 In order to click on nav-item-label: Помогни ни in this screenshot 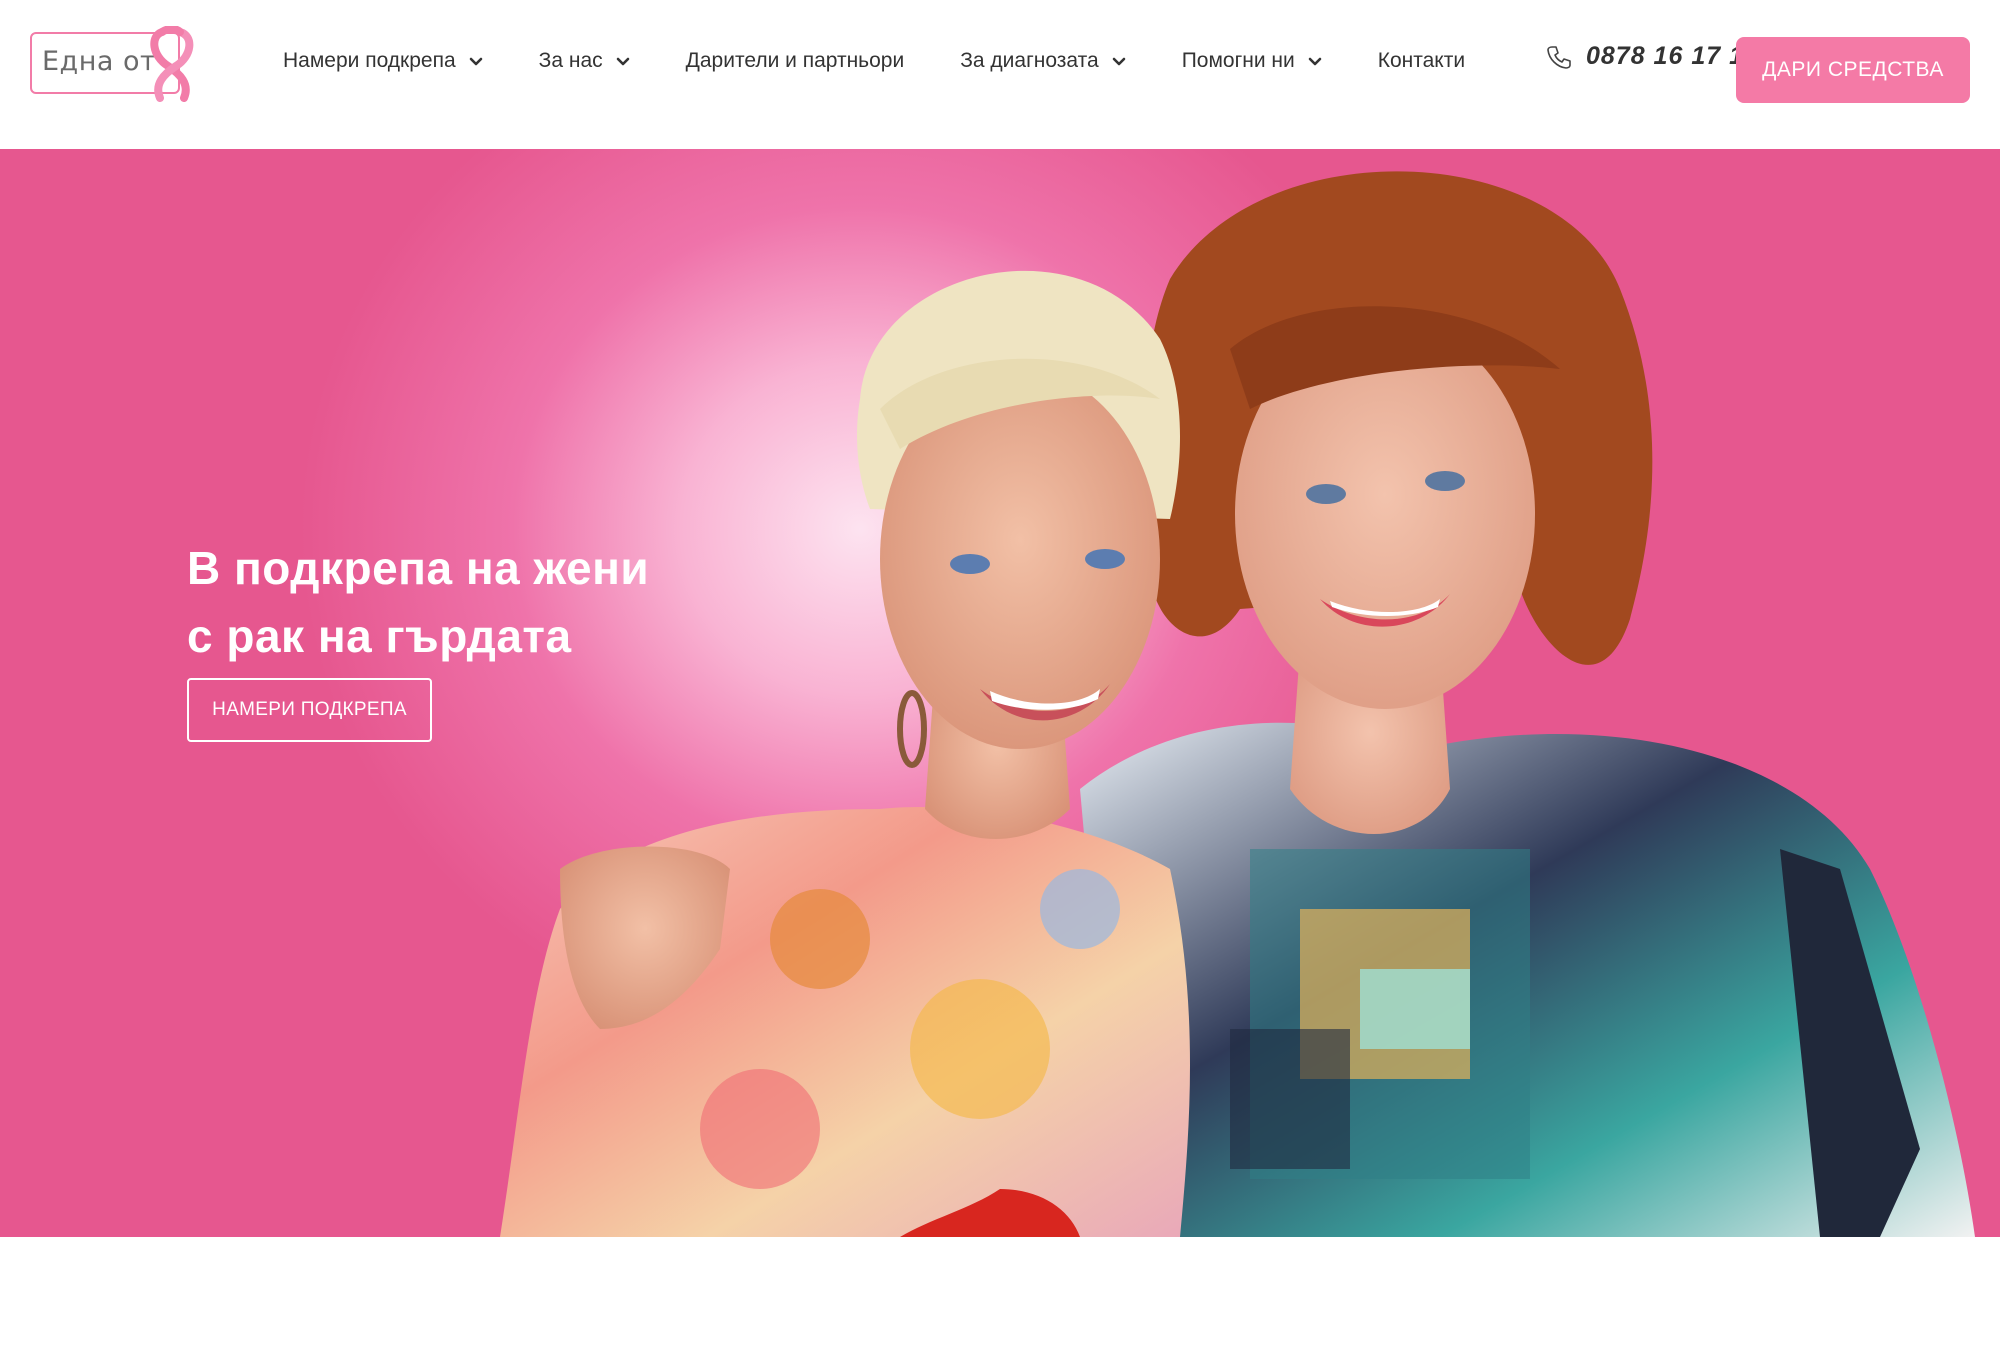, I will do `click(1238, 60)`.